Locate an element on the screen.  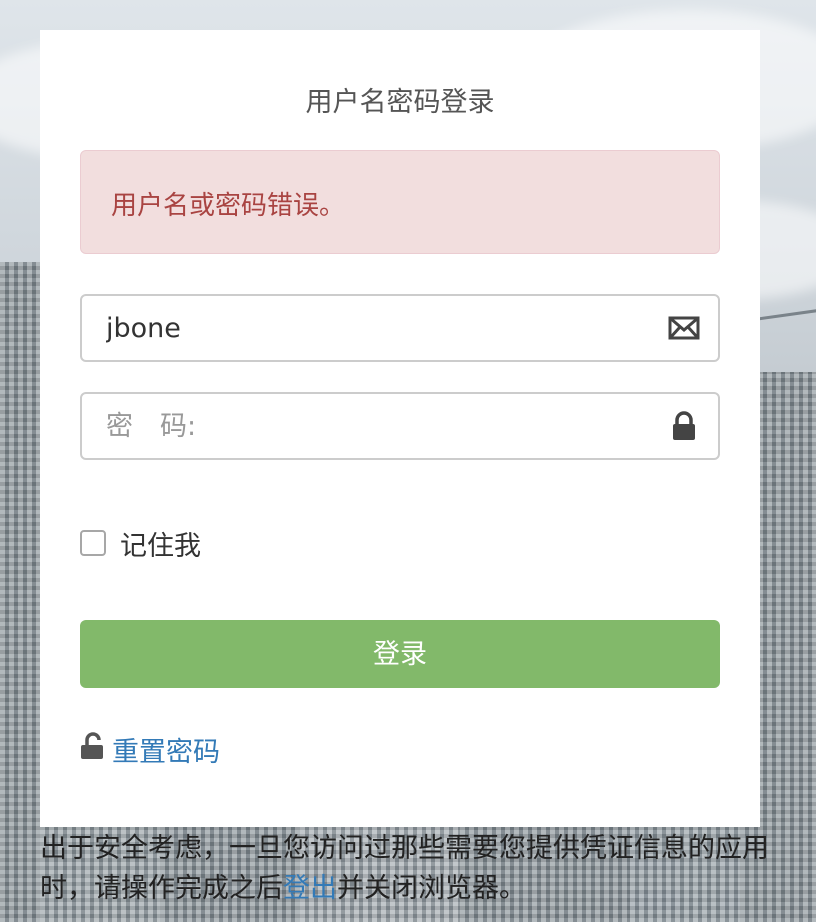
login-button: 登录 is located at coordinates (400, 654).